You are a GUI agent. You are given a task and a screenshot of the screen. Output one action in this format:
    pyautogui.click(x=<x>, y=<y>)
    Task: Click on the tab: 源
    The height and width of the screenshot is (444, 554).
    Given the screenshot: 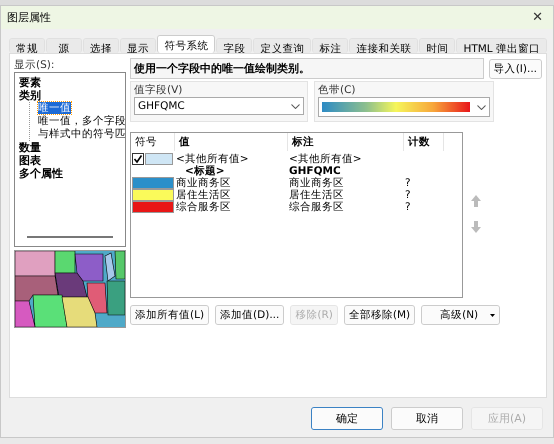 What is the action you would take?
    pyautogui.click(x=64, y=45)
    